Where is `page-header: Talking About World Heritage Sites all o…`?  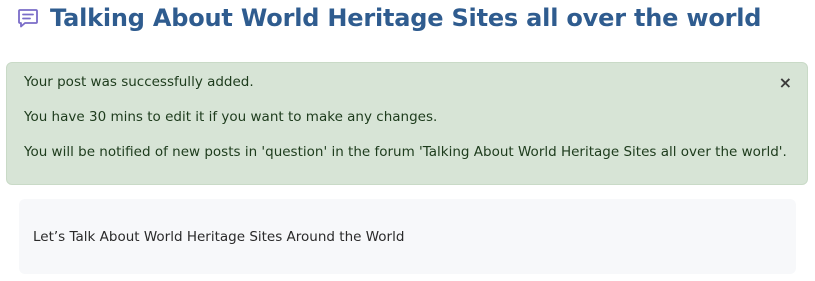
page-header: Talking About World Heritage Sites all o… is located at coordinates (389, 18).